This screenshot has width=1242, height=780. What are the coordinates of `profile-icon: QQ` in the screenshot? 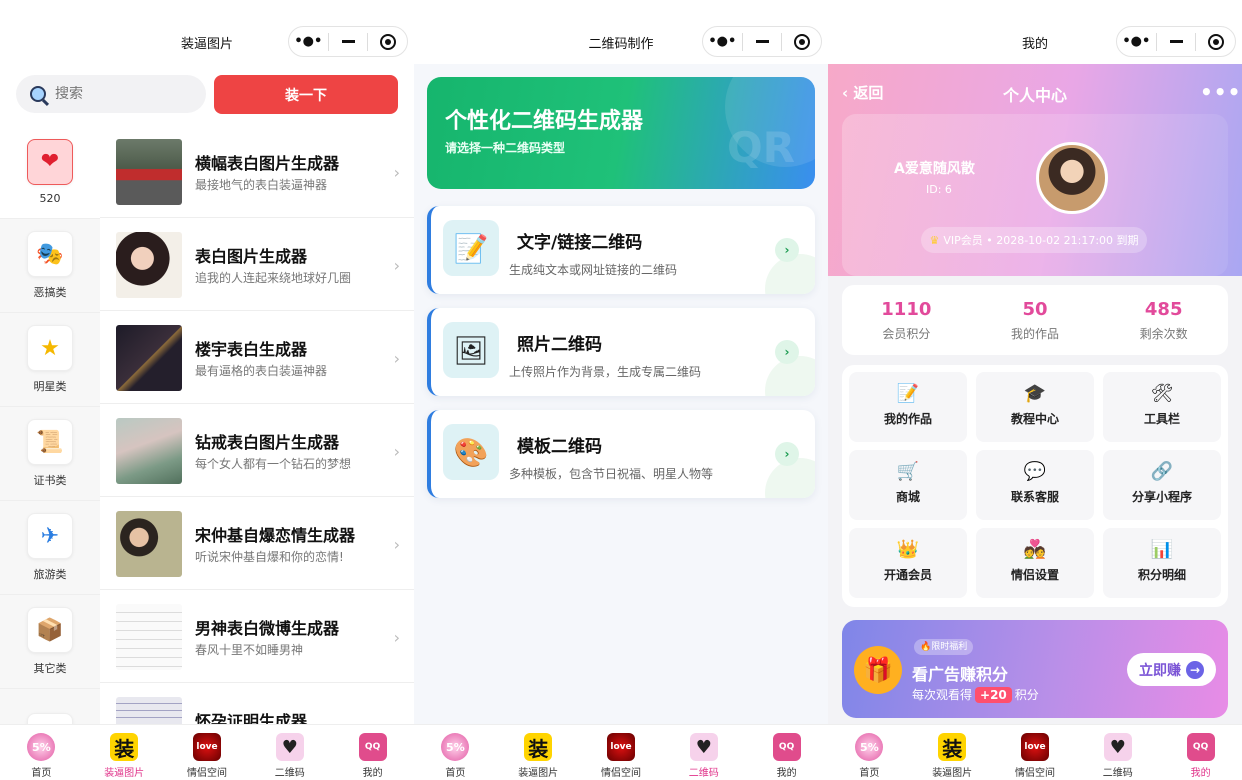 It's located at (1200, 747).